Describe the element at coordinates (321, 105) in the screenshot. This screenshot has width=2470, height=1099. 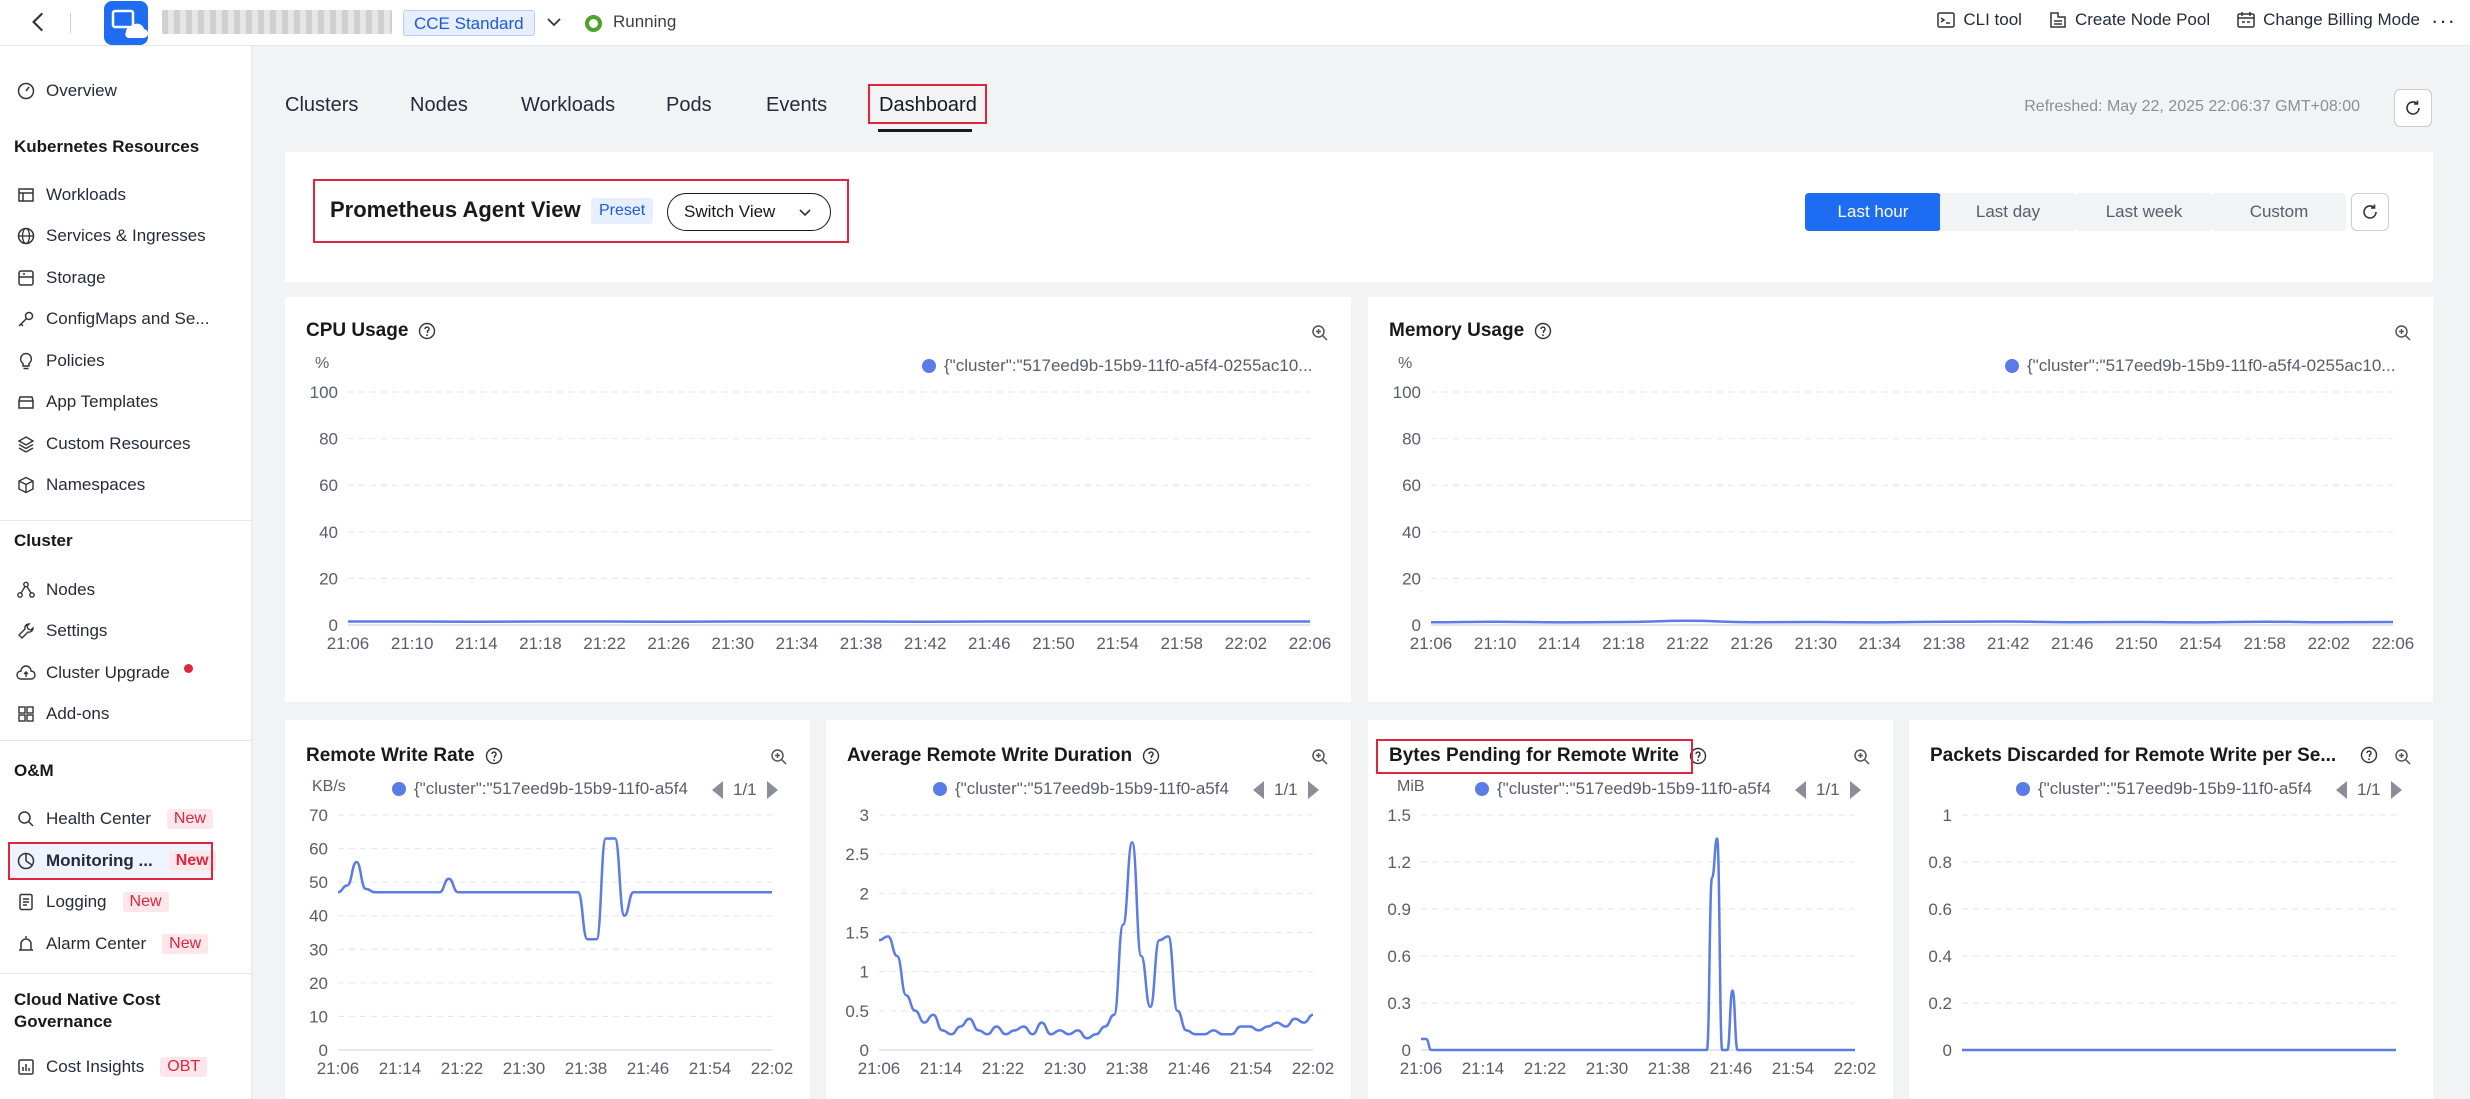
I see `tab-clusters: Clusters` at that location.